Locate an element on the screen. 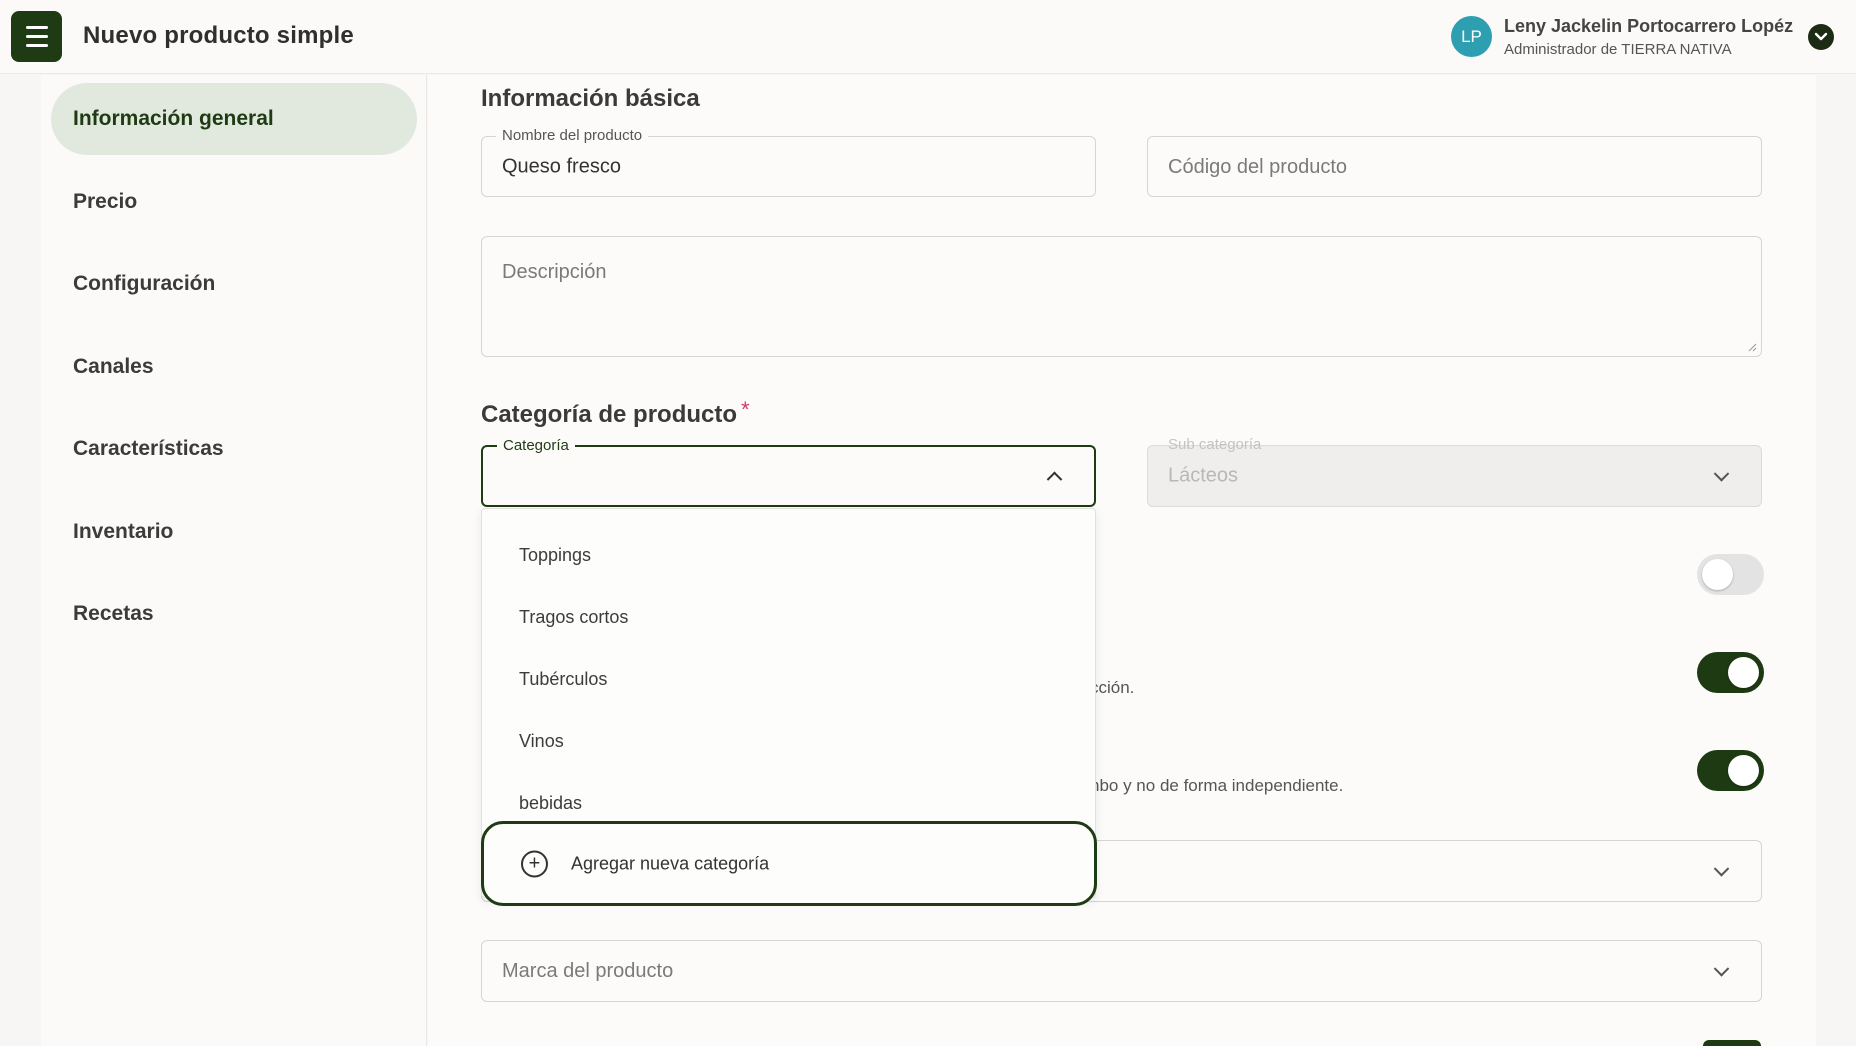 The image size is (1856, 1046). brand-placeholder: Marca del producto is located at coordinates (588, 971).